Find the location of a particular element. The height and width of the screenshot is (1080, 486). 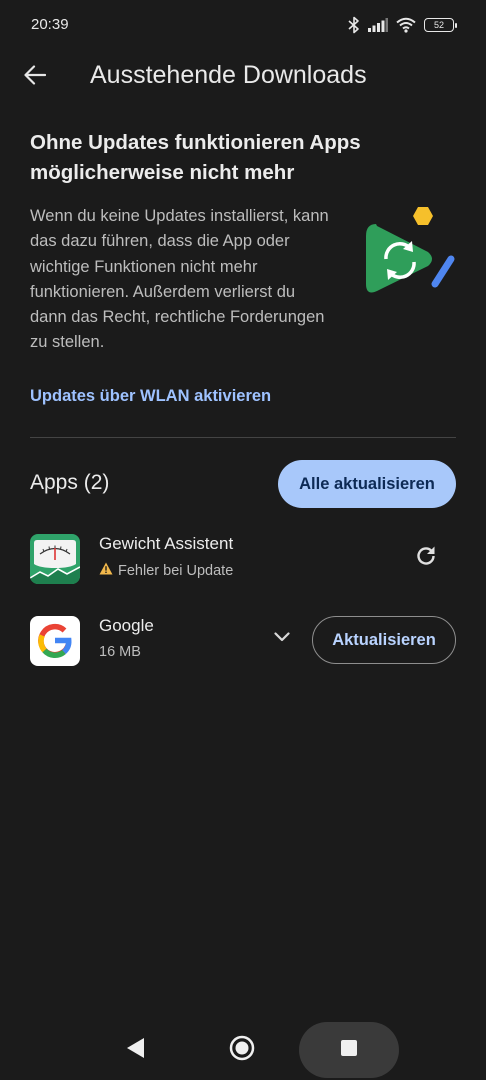

app-status: Fehler bei Update is located at coordinates (166, 570).